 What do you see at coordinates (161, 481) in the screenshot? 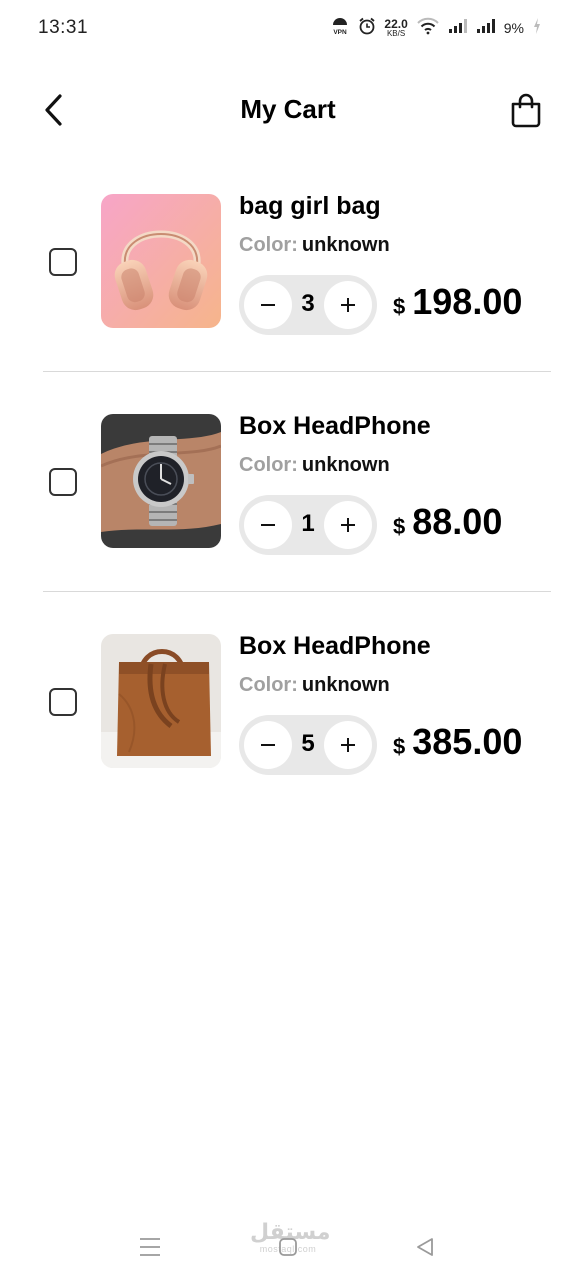
I see `wristwatch-image` at bounding box center [161, 481].